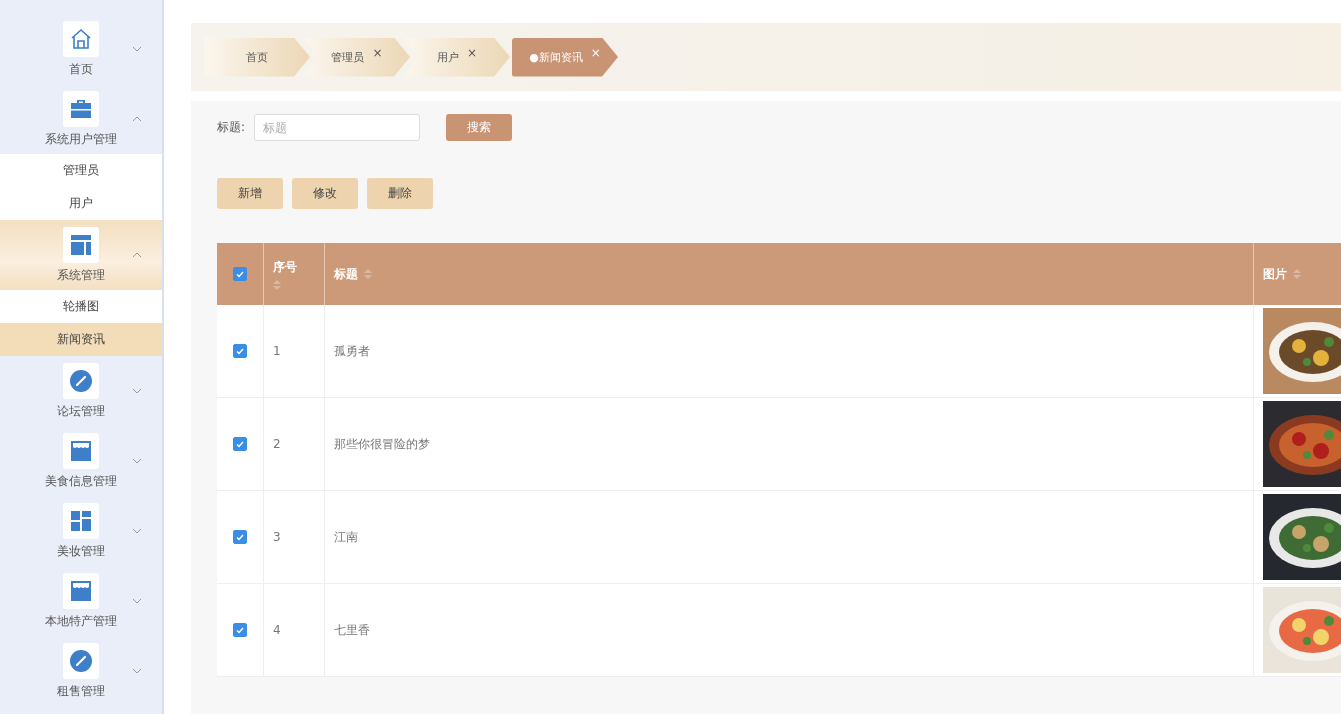 This screenshot has height=714, width=1341. Describe the element at coordinates (81, 691) in the screenshot. I see `menu-label: 租售管理` at that location.